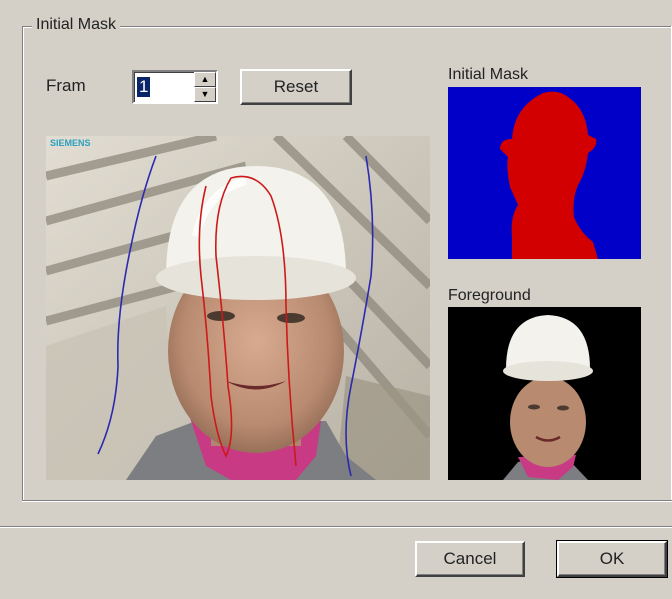 Image resolution: width=672 pixels, height=599 pixels. Describe the element at coordinates (336, 527) in the screenshot. I see `footer-divider` at that location.